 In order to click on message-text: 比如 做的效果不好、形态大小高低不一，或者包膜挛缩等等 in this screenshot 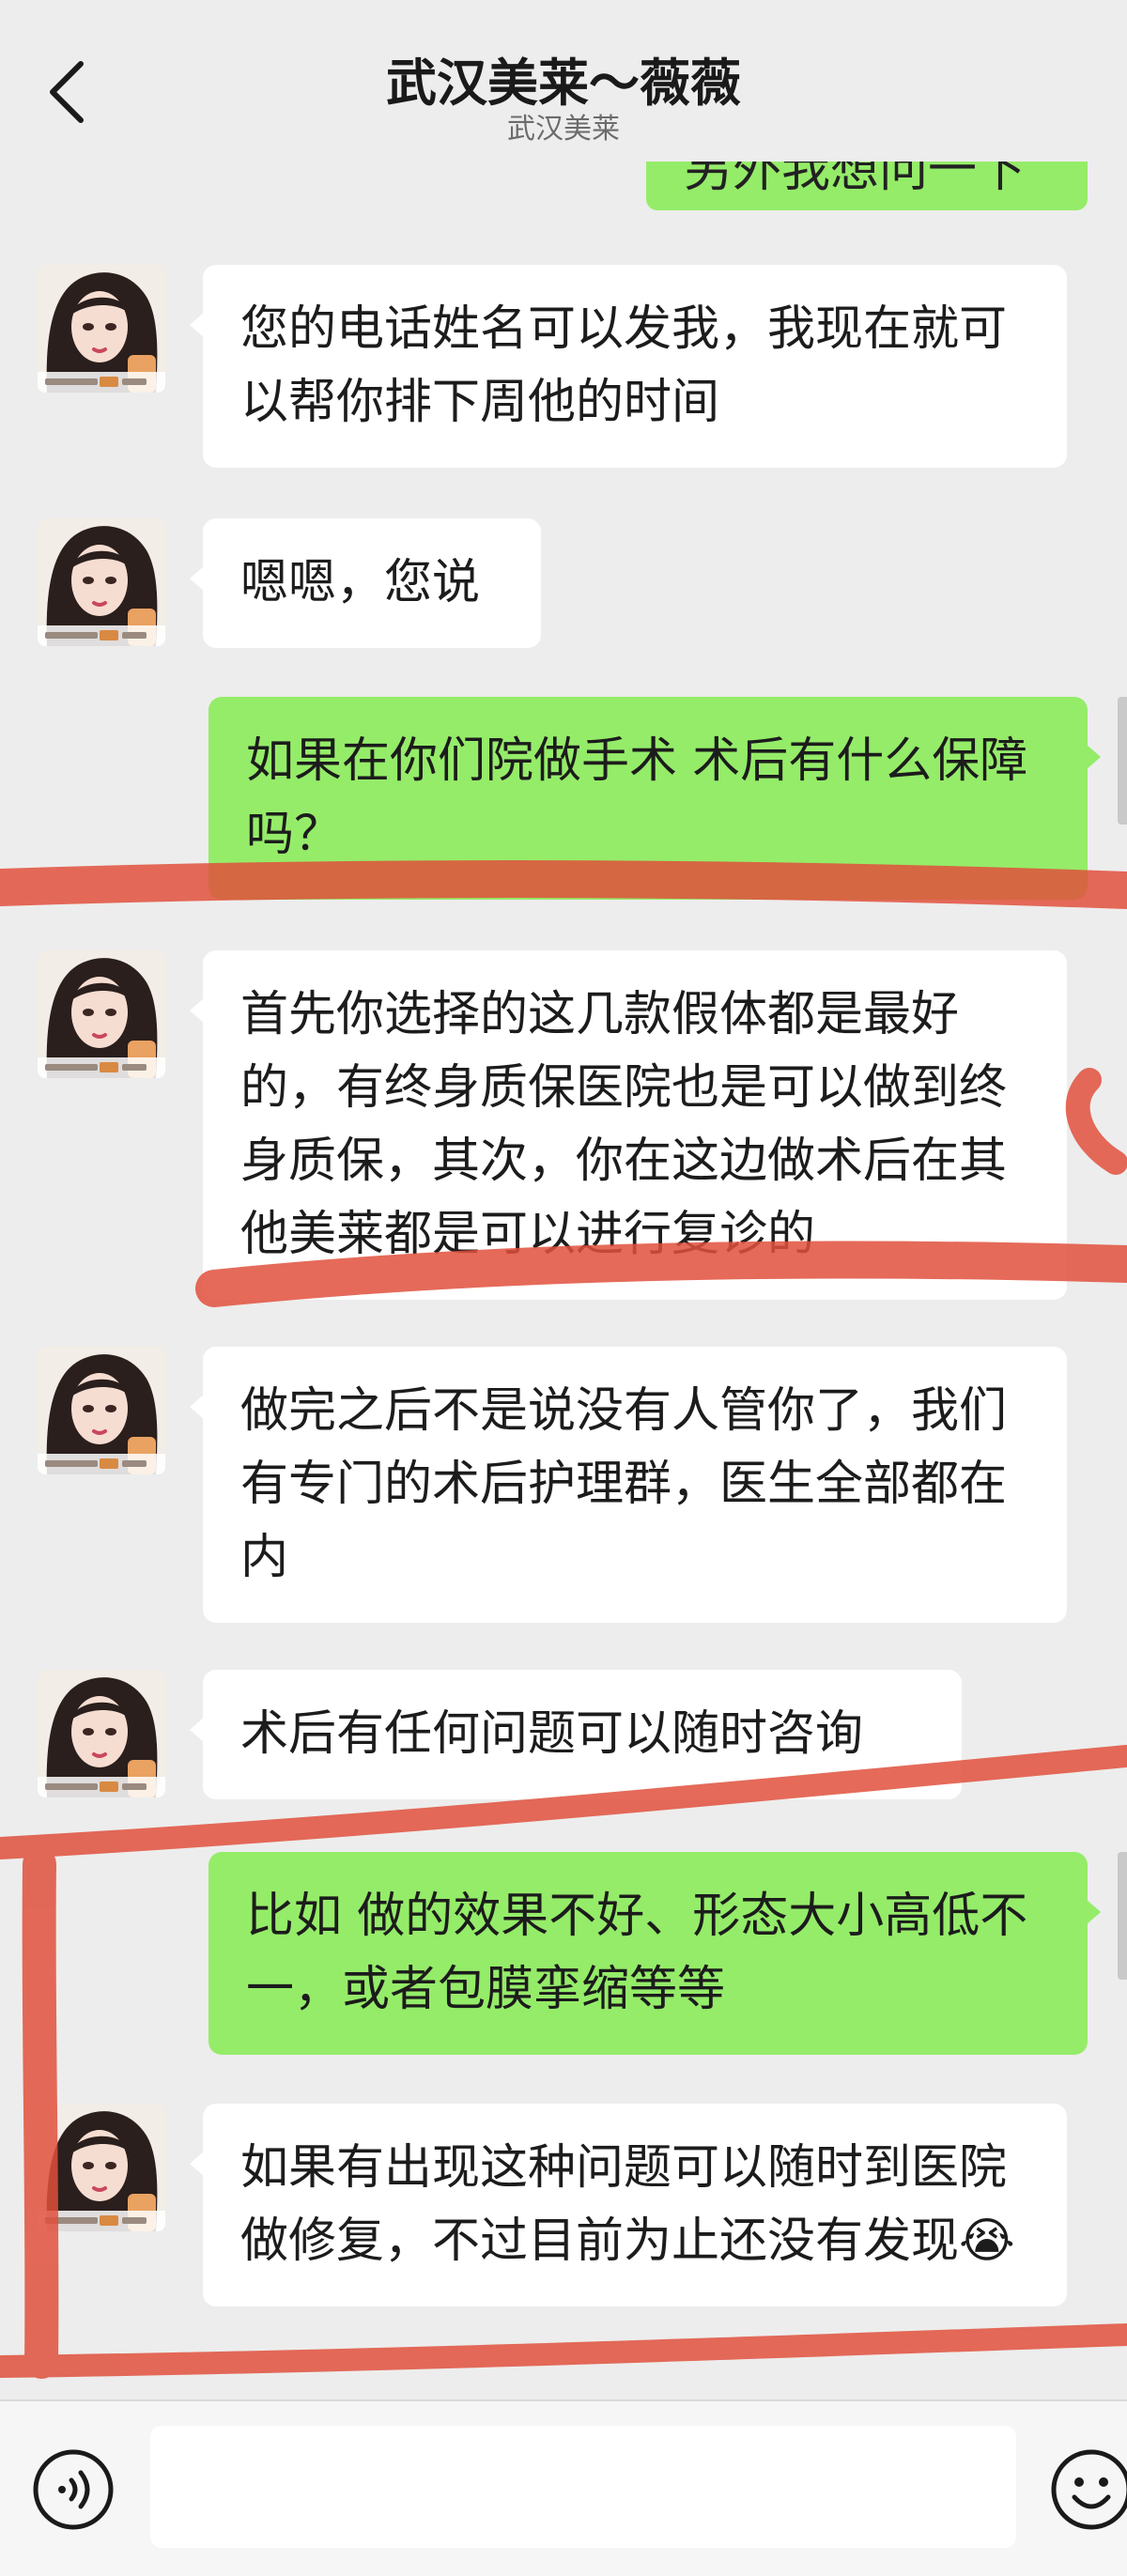, I will do `click(637, 1953)`.